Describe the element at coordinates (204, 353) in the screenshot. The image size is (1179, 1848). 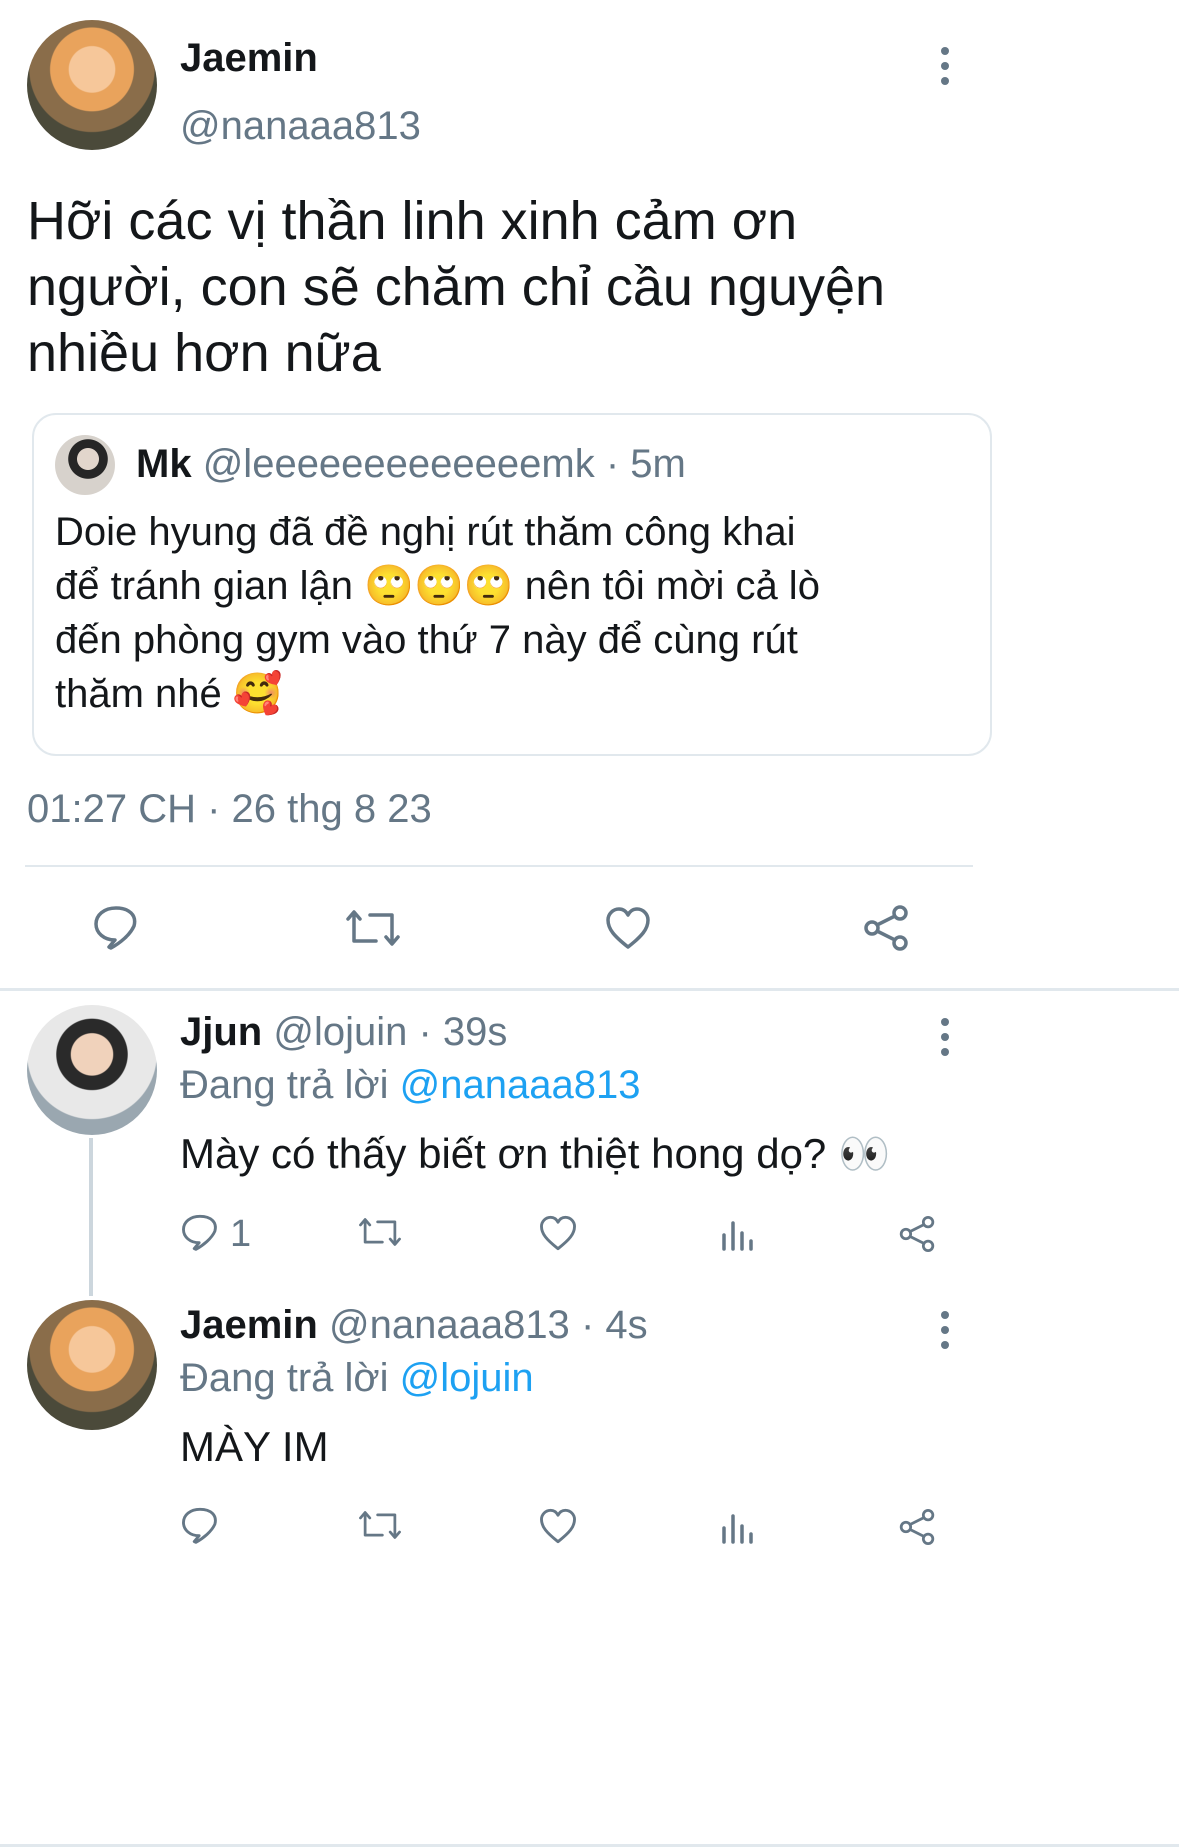
I see `tweet-text-line: nhiều hơn nữa` at that location.